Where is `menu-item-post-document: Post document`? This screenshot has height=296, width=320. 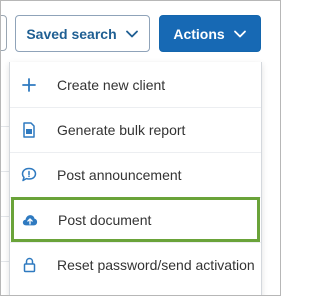 menu-item-post-document: Post document is located at coordinates (135, 219).